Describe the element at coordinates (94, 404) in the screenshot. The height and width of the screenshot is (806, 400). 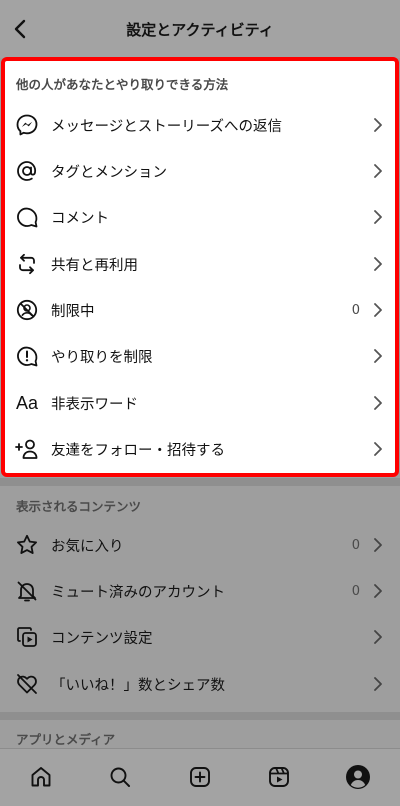
I see `menu-item-label: 非表示ワード` at that location.